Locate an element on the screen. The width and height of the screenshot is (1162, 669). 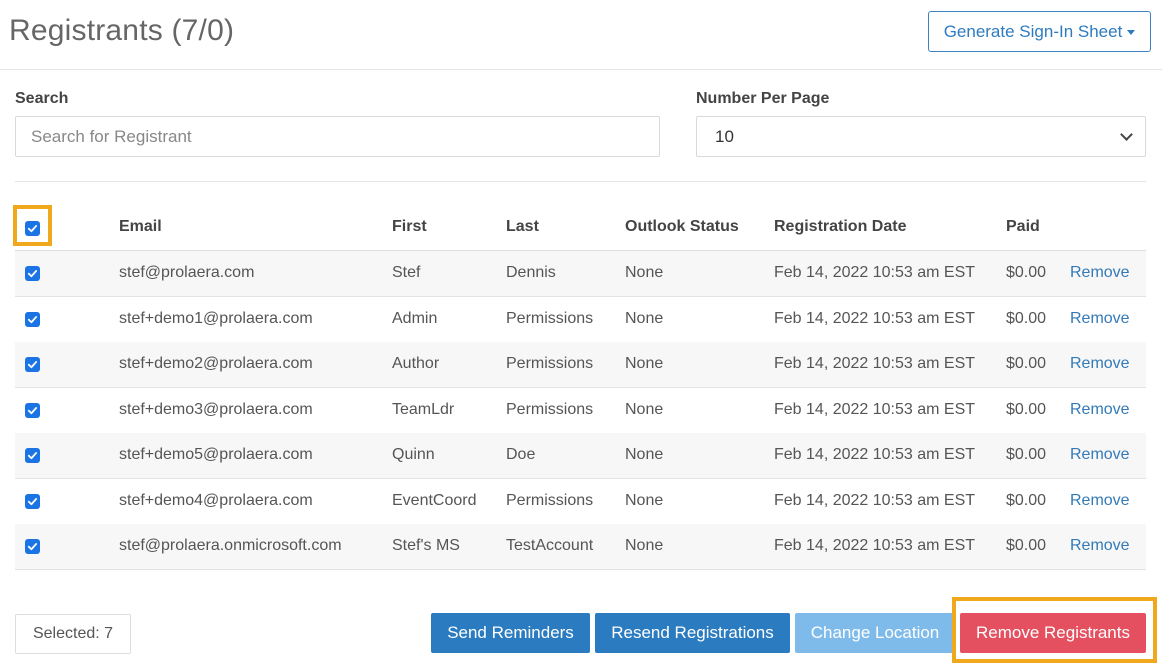
section-divider is located at coordinates (580, 181).